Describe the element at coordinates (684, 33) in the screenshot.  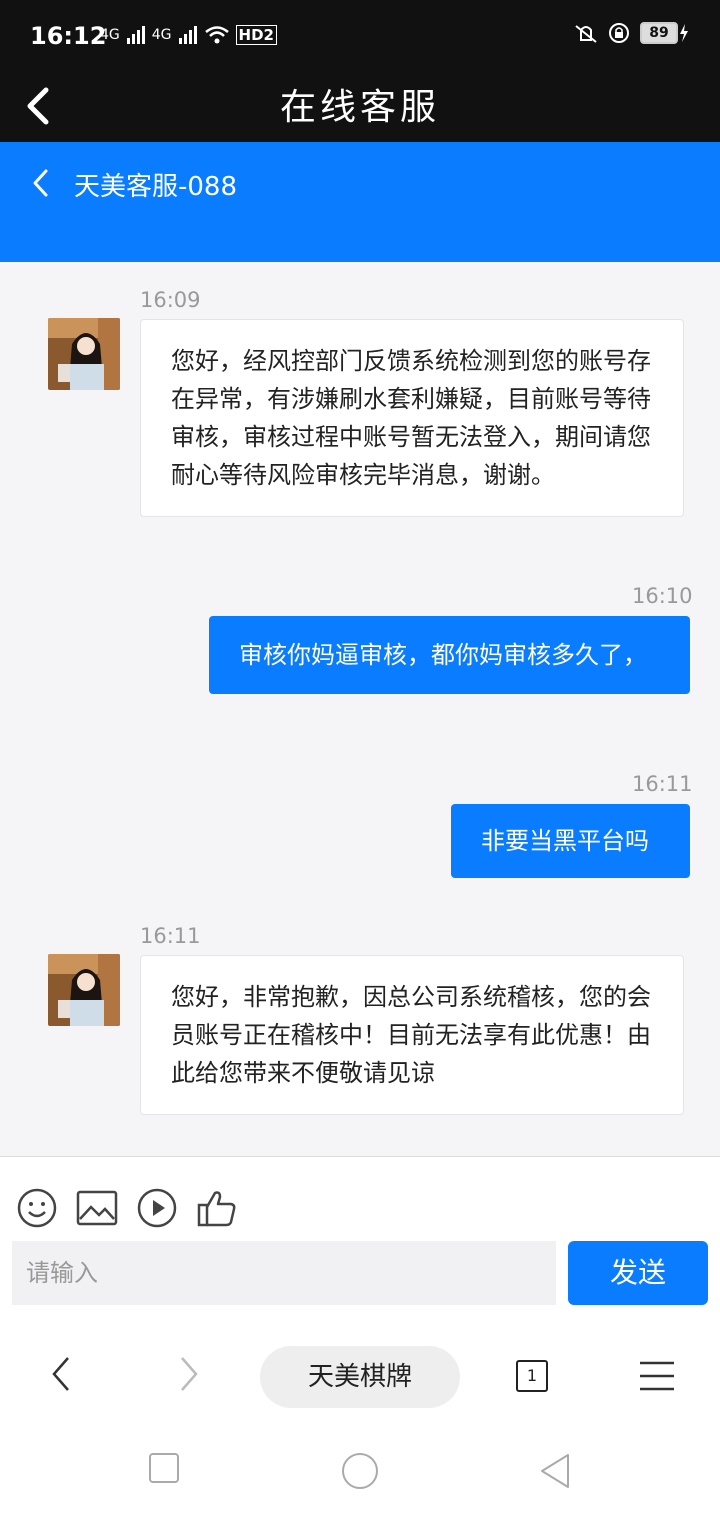
I see `charging-icon` at that location.